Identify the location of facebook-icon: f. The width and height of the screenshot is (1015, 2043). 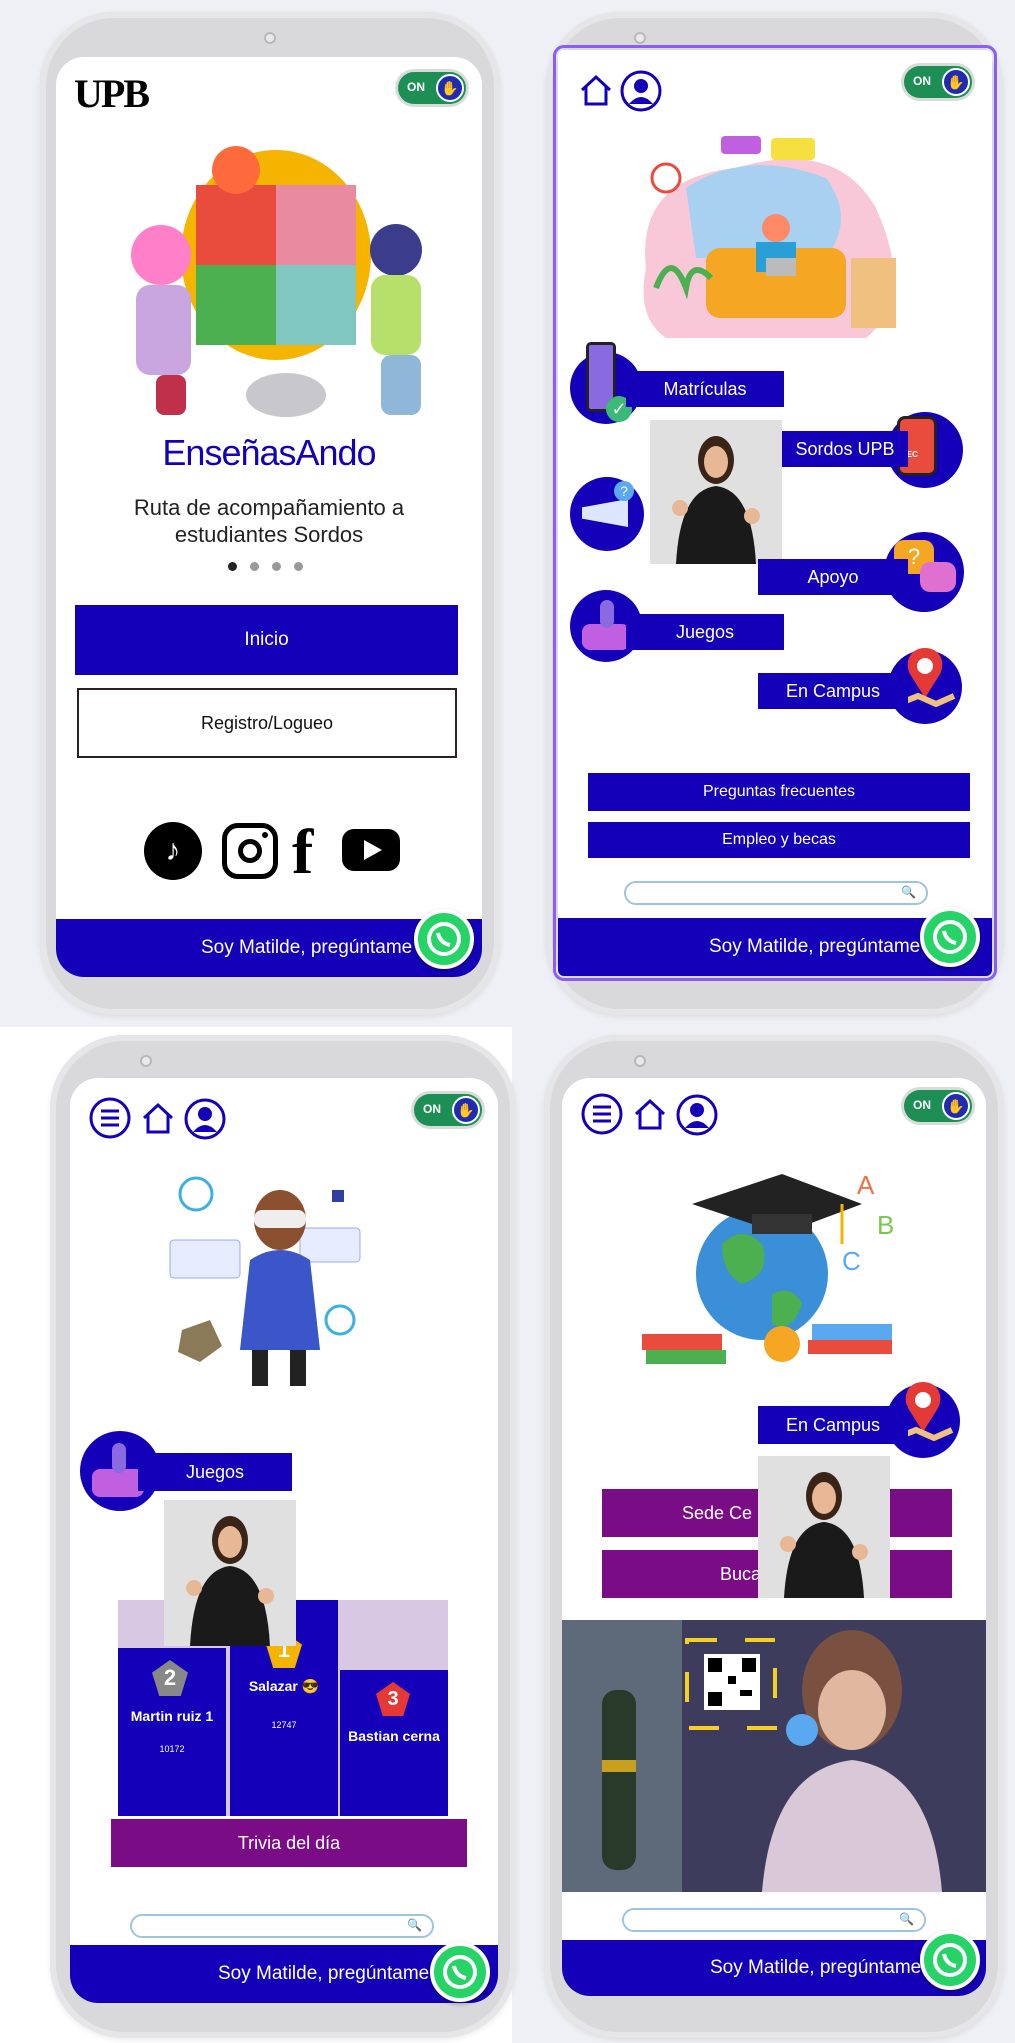
(302, 852).